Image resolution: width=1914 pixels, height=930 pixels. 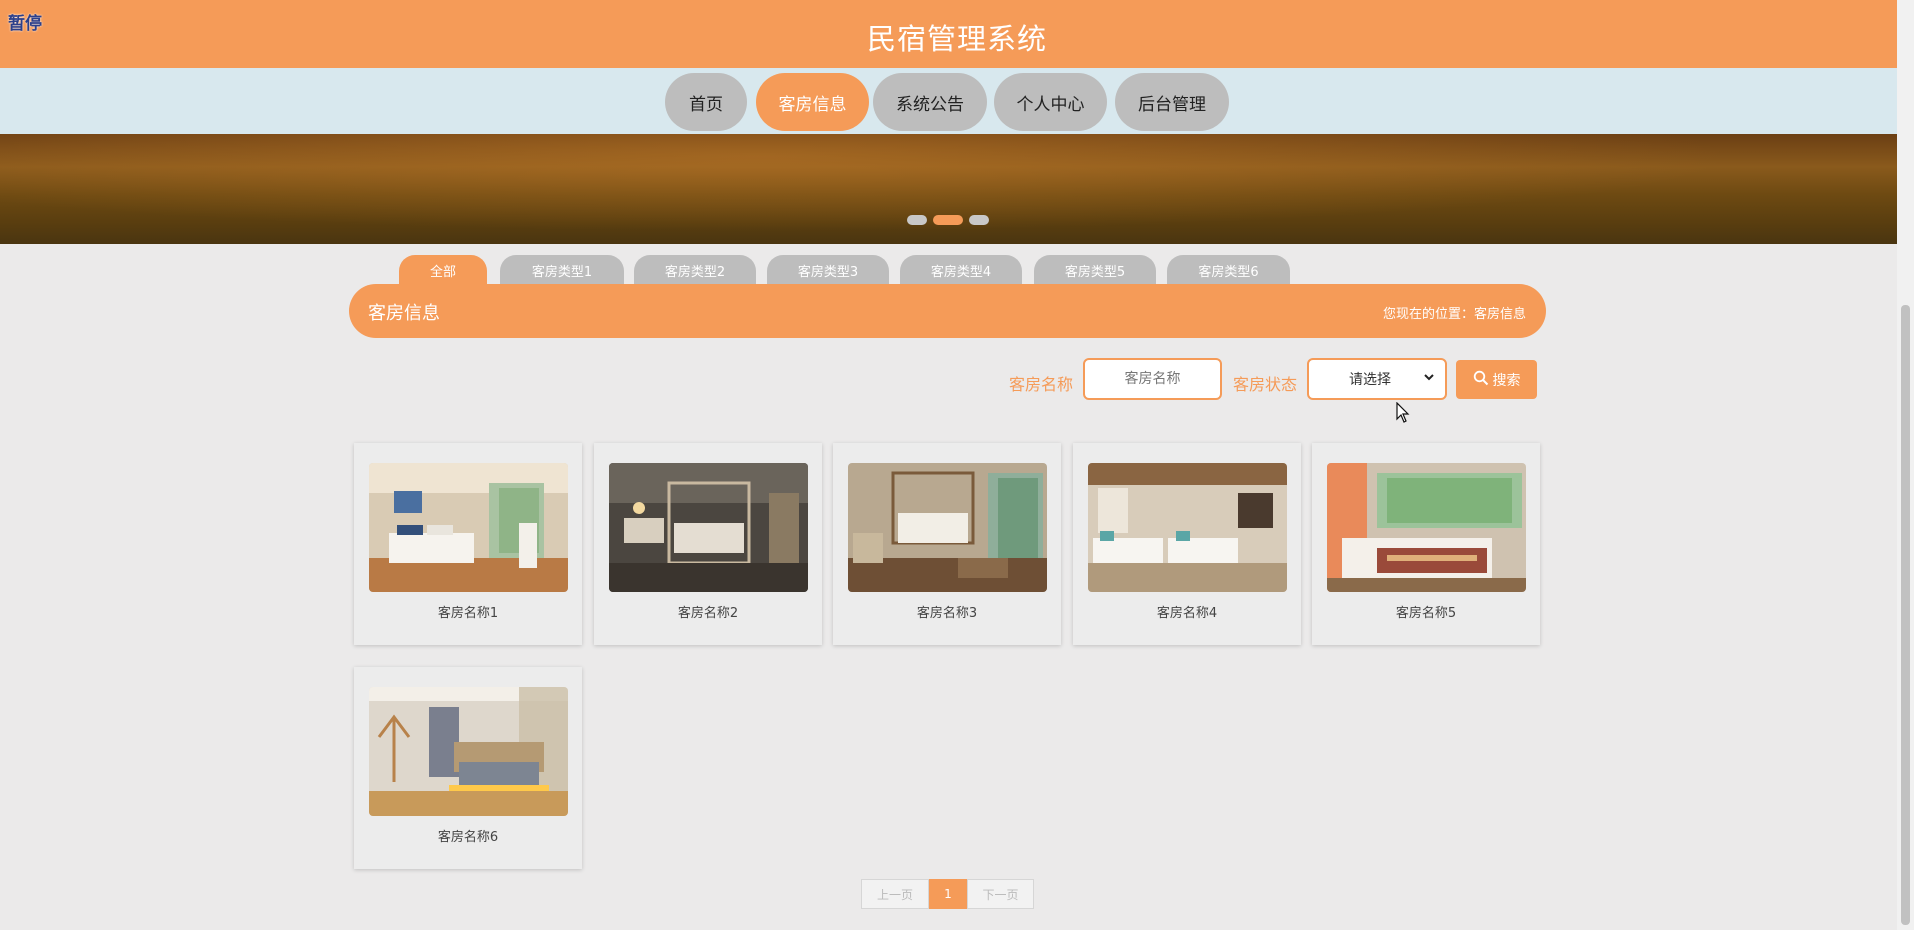 What do you see at coordinates (828, 271) in the screenshot?
I see `tab-room-type-3: 客房类型3` at bounding box center [828, 271].